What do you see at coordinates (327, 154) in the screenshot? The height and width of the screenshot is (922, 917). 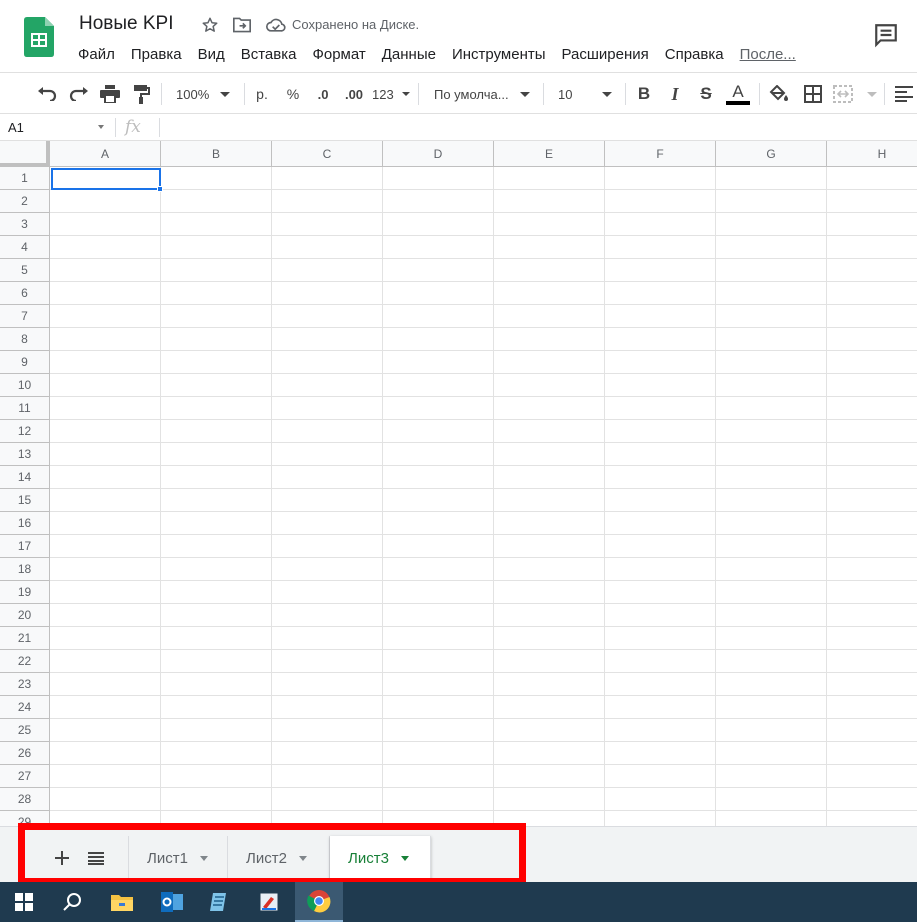 I see `column-header-c: C` at bounding box center [327, 154].